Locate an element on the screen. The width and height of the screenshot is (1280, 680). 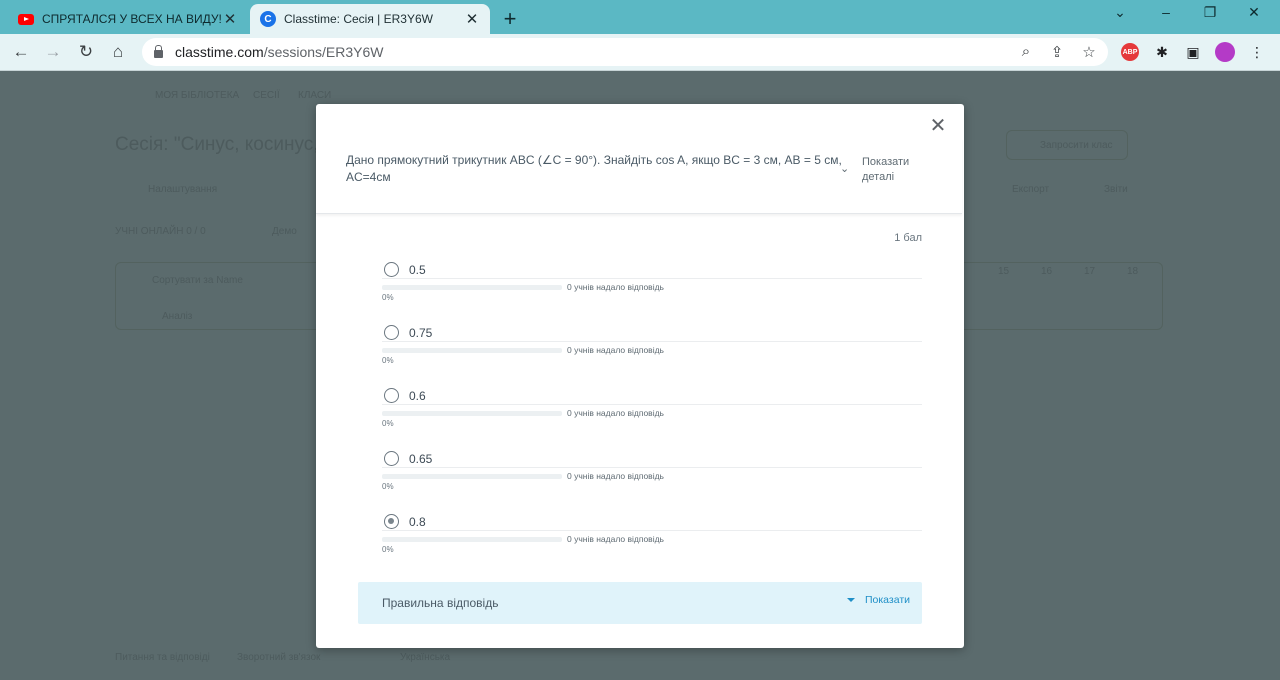
answer-option: 0.65 0 учнів надало відповідь 0% is located at coordinates (652, 477).